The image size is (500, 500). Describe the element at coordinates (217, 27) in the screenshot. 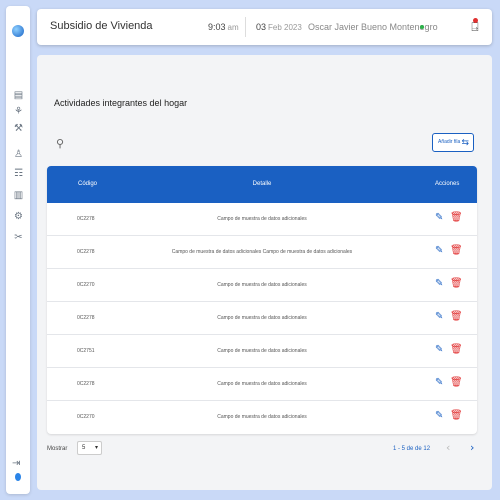

I see `time-value: 9:03` at that location.